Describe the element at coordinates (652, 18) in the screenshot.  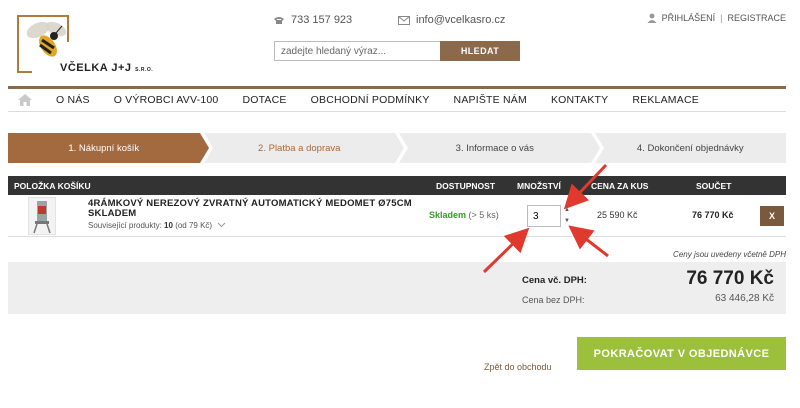
I see `user-icon` at that location.